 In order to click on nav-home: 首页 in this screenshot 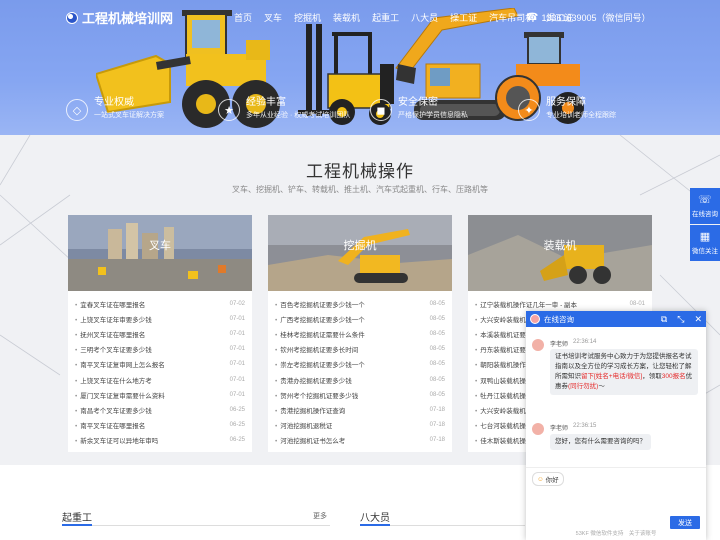, I will do `click(243, 18)`.